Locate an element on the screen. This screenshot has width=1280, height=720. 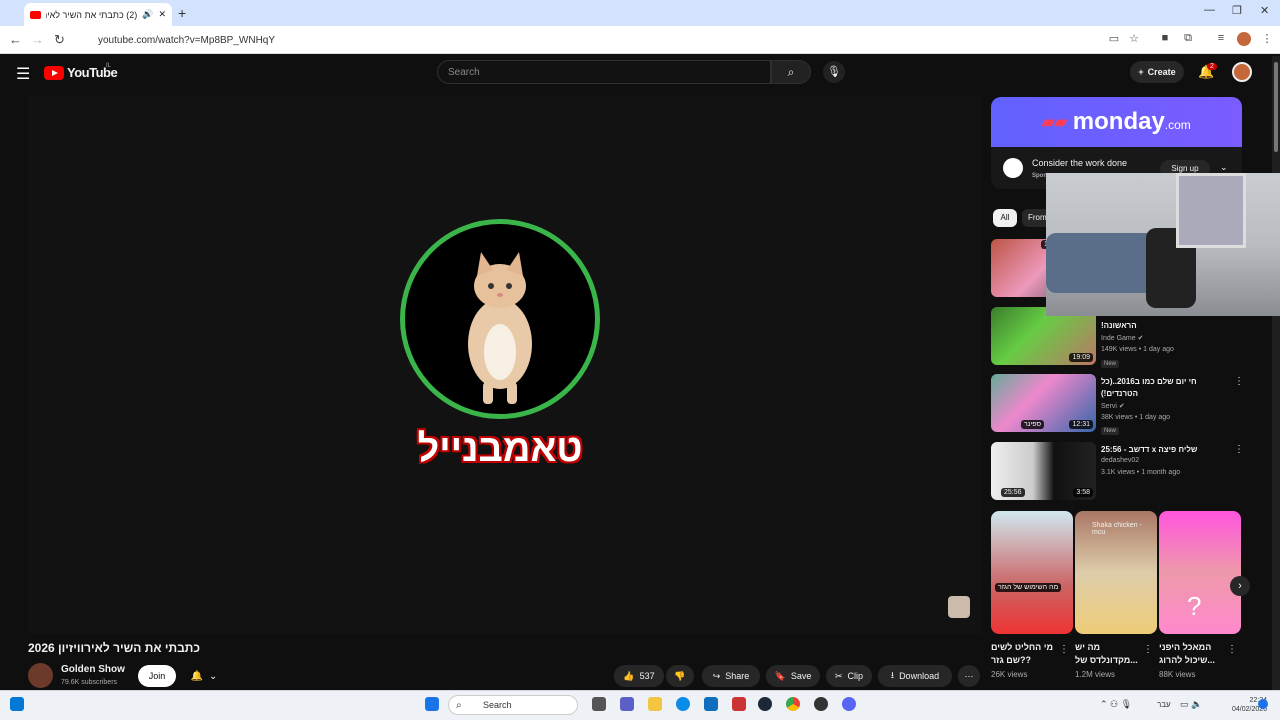
more-actions-icon: ⋯ is located at coordinates (969, 676).